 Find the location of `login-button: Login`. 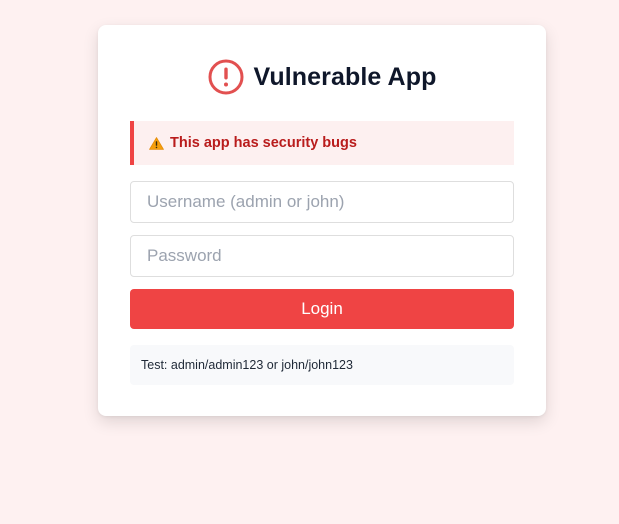

login-button: Login is located at coordinates (322, 309).